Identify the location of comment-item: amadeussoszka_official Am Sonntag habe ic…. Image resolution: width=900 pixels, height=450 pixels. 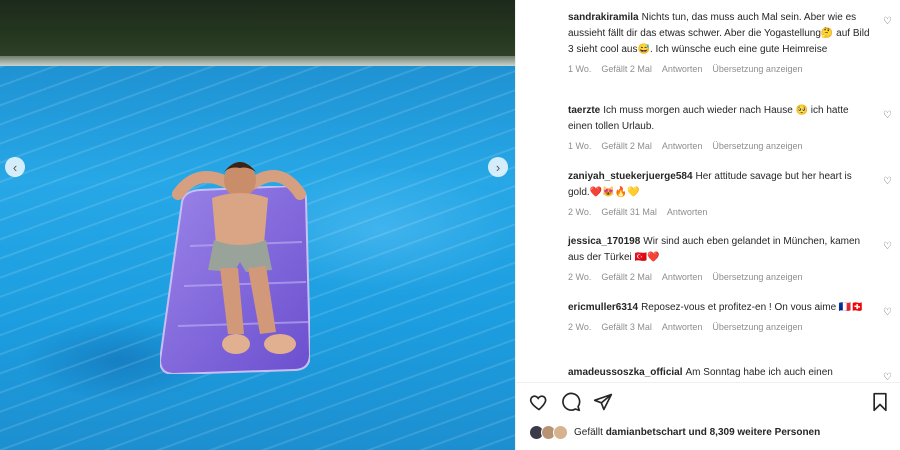
(708, 373).